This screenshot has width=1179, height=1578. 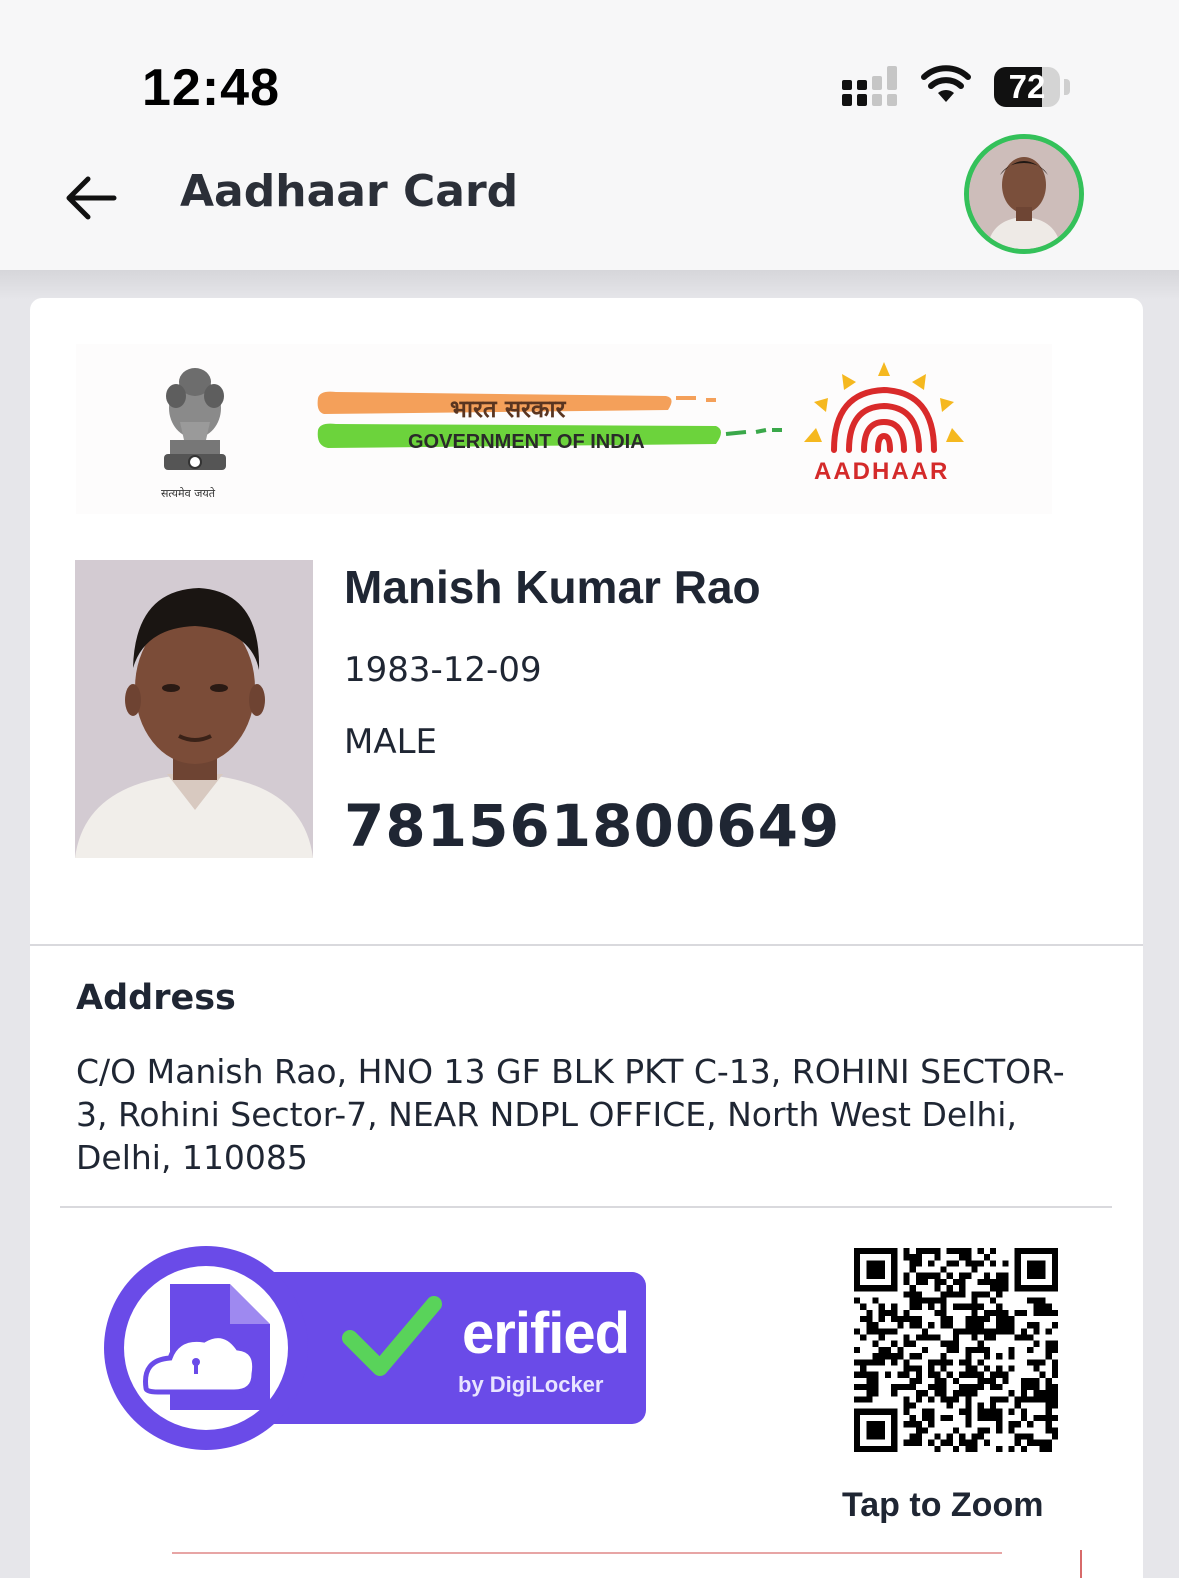 What do you see at coordinates (589, 70) in the screenshot?
I see `status-bar: 12:48 72` at bounding box center [589, 70].